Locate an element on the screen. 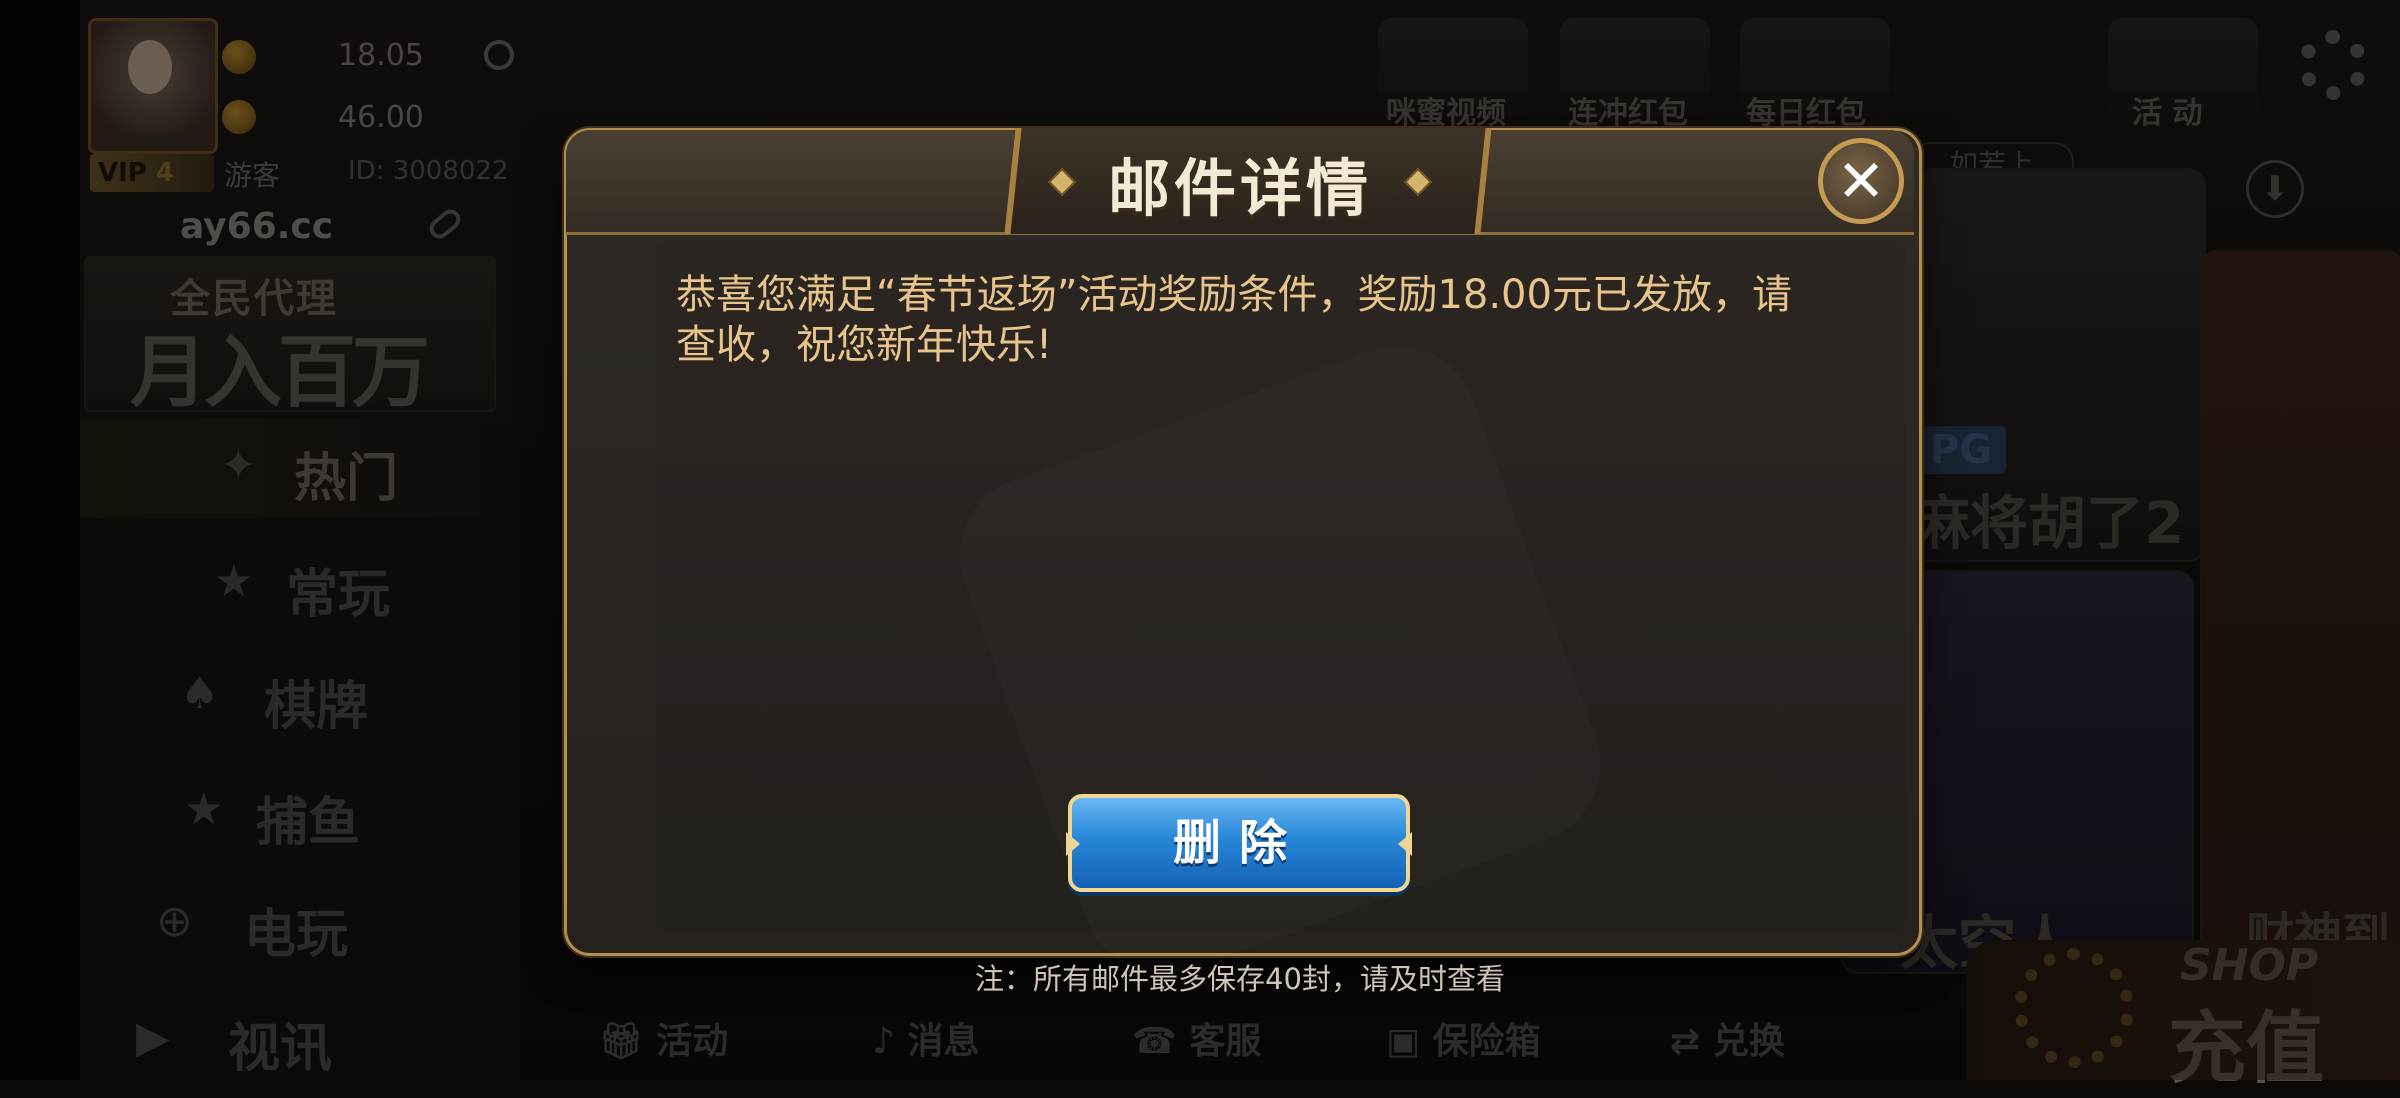  close-icon: ✕ is located at coordinates (1861, 181).